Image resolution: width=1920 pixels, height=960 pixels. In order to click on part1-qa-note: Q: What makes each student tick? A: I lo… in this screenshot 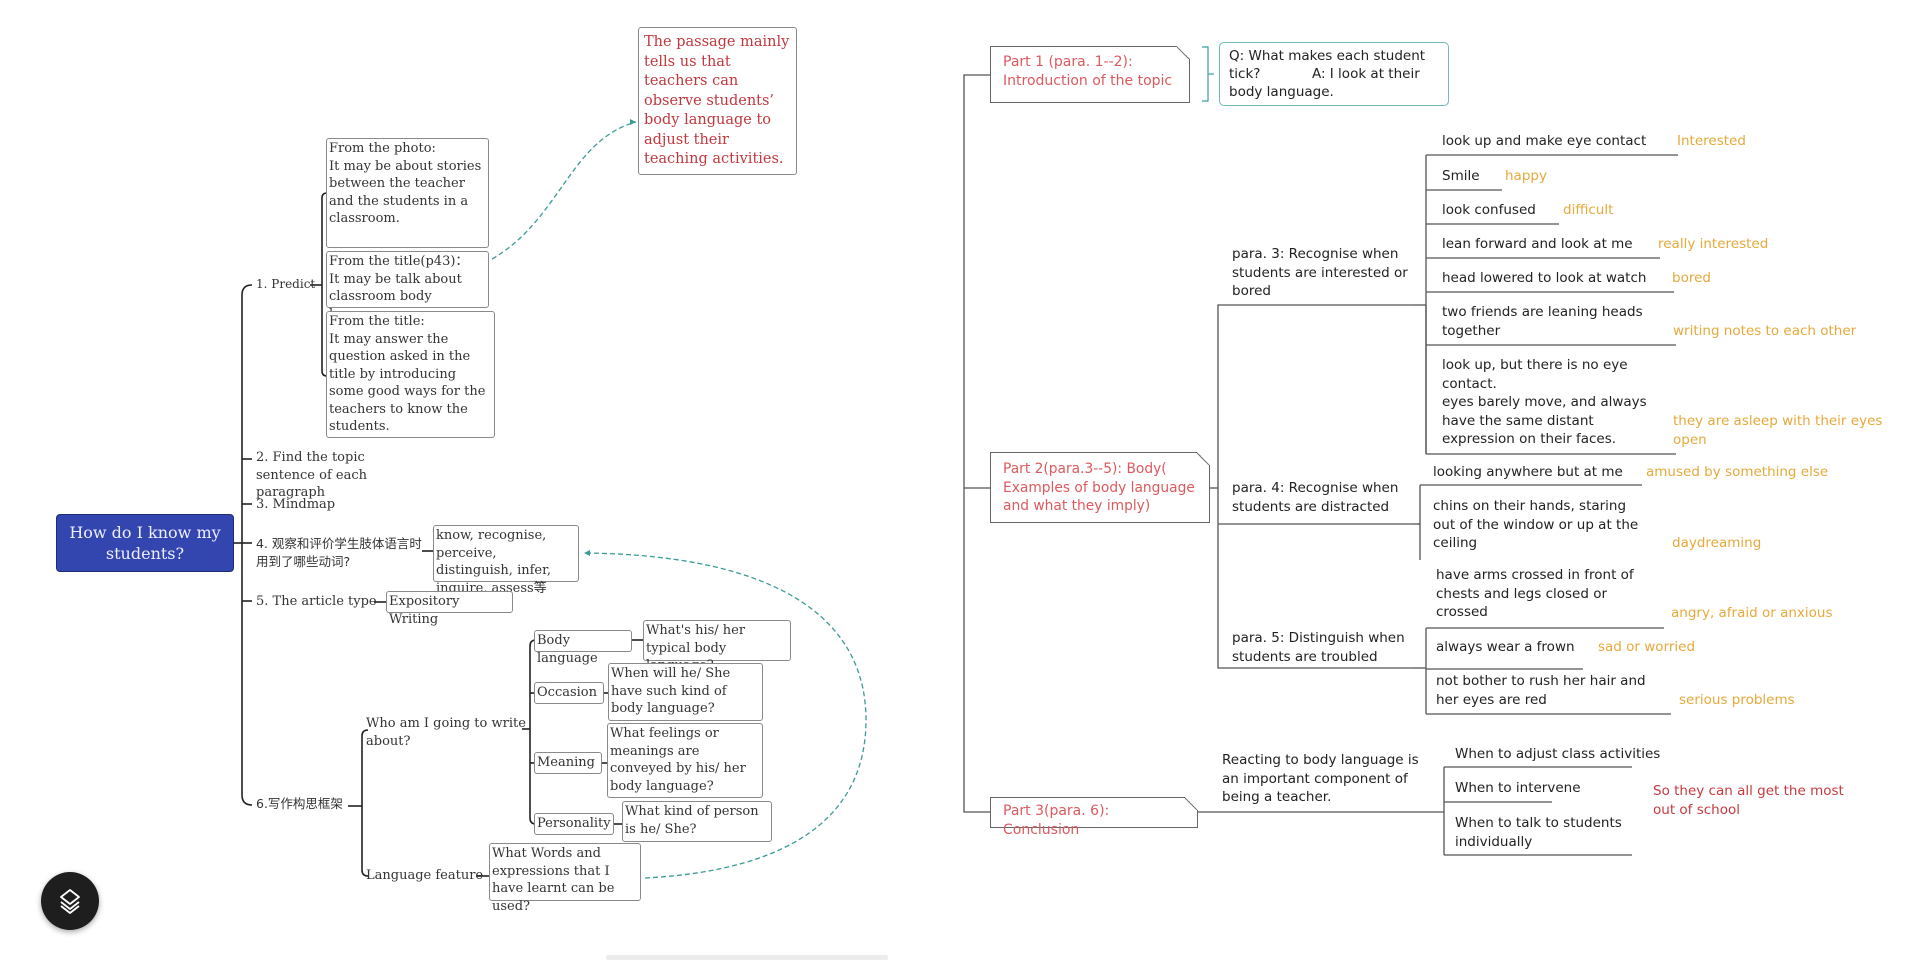, I will do `click(1334, 74)`.